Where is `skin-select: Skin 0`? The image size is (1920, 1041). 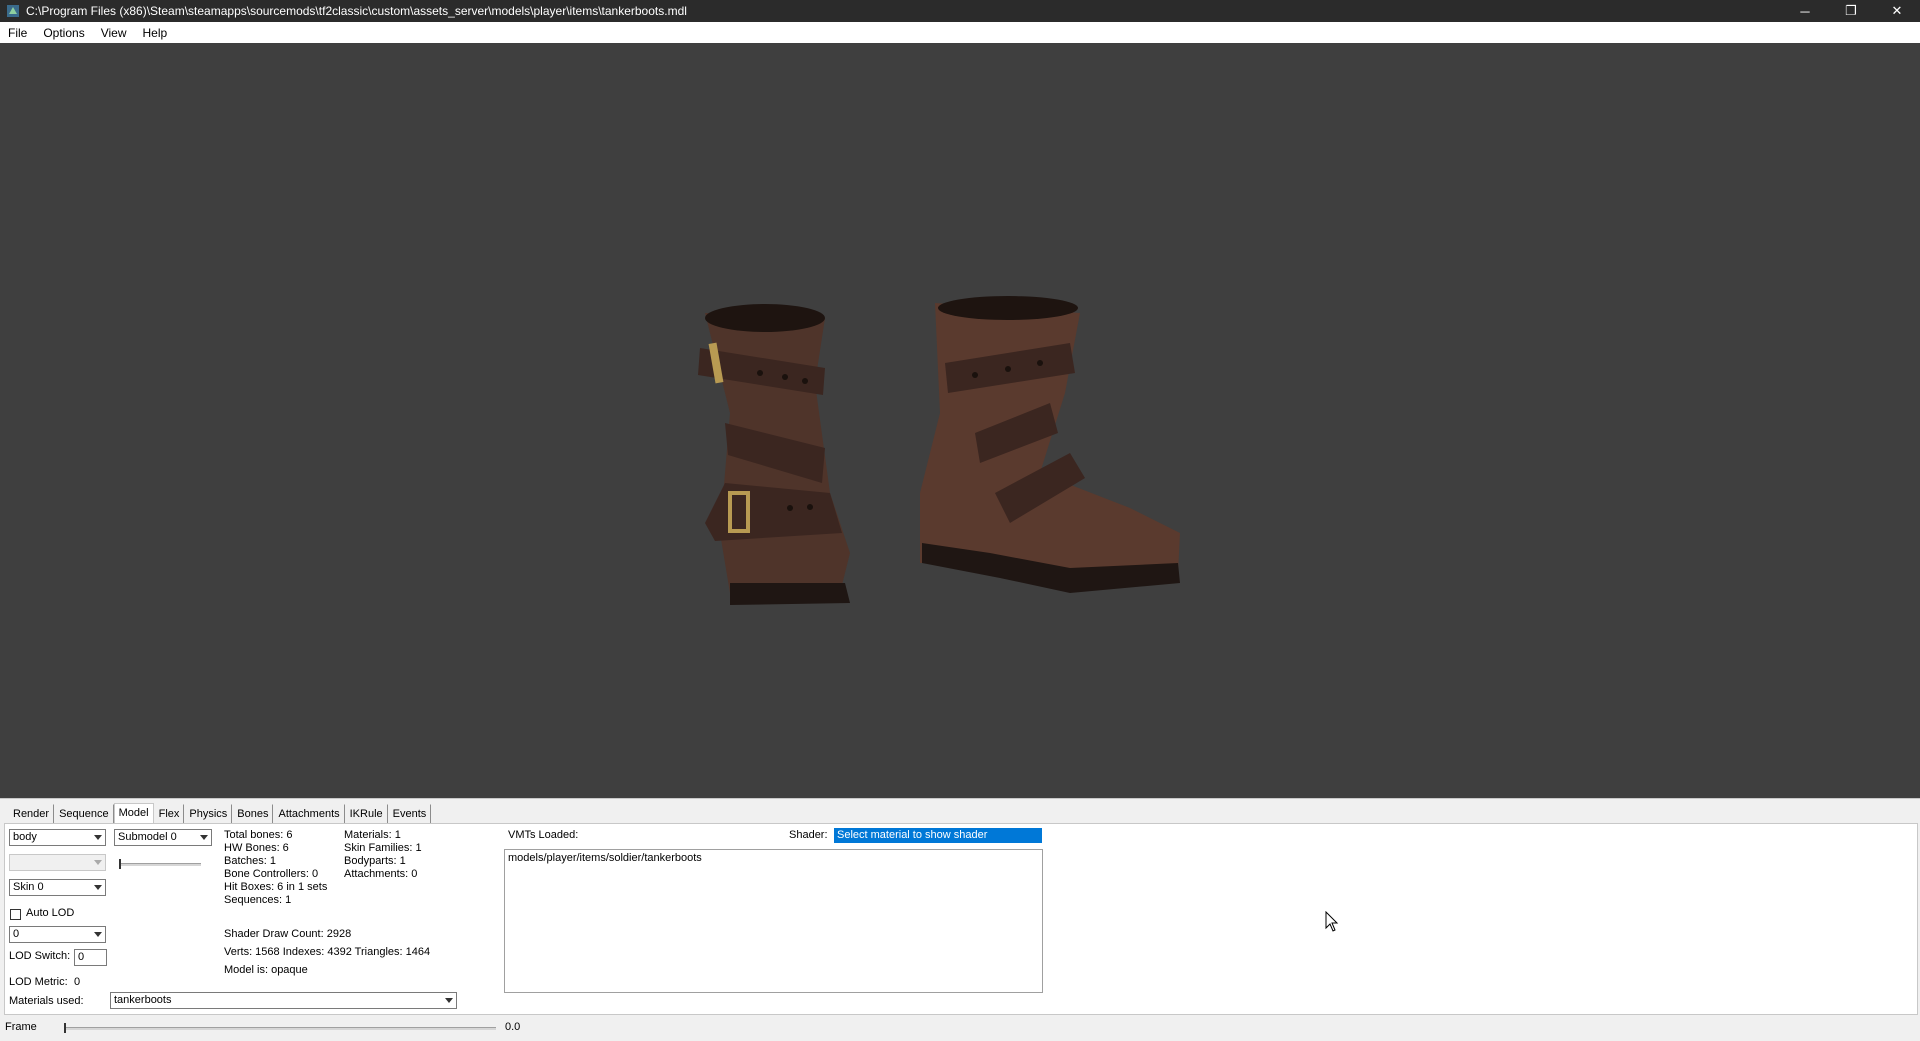 skin-select: Skin 0 is located at coordinates (57, 887).